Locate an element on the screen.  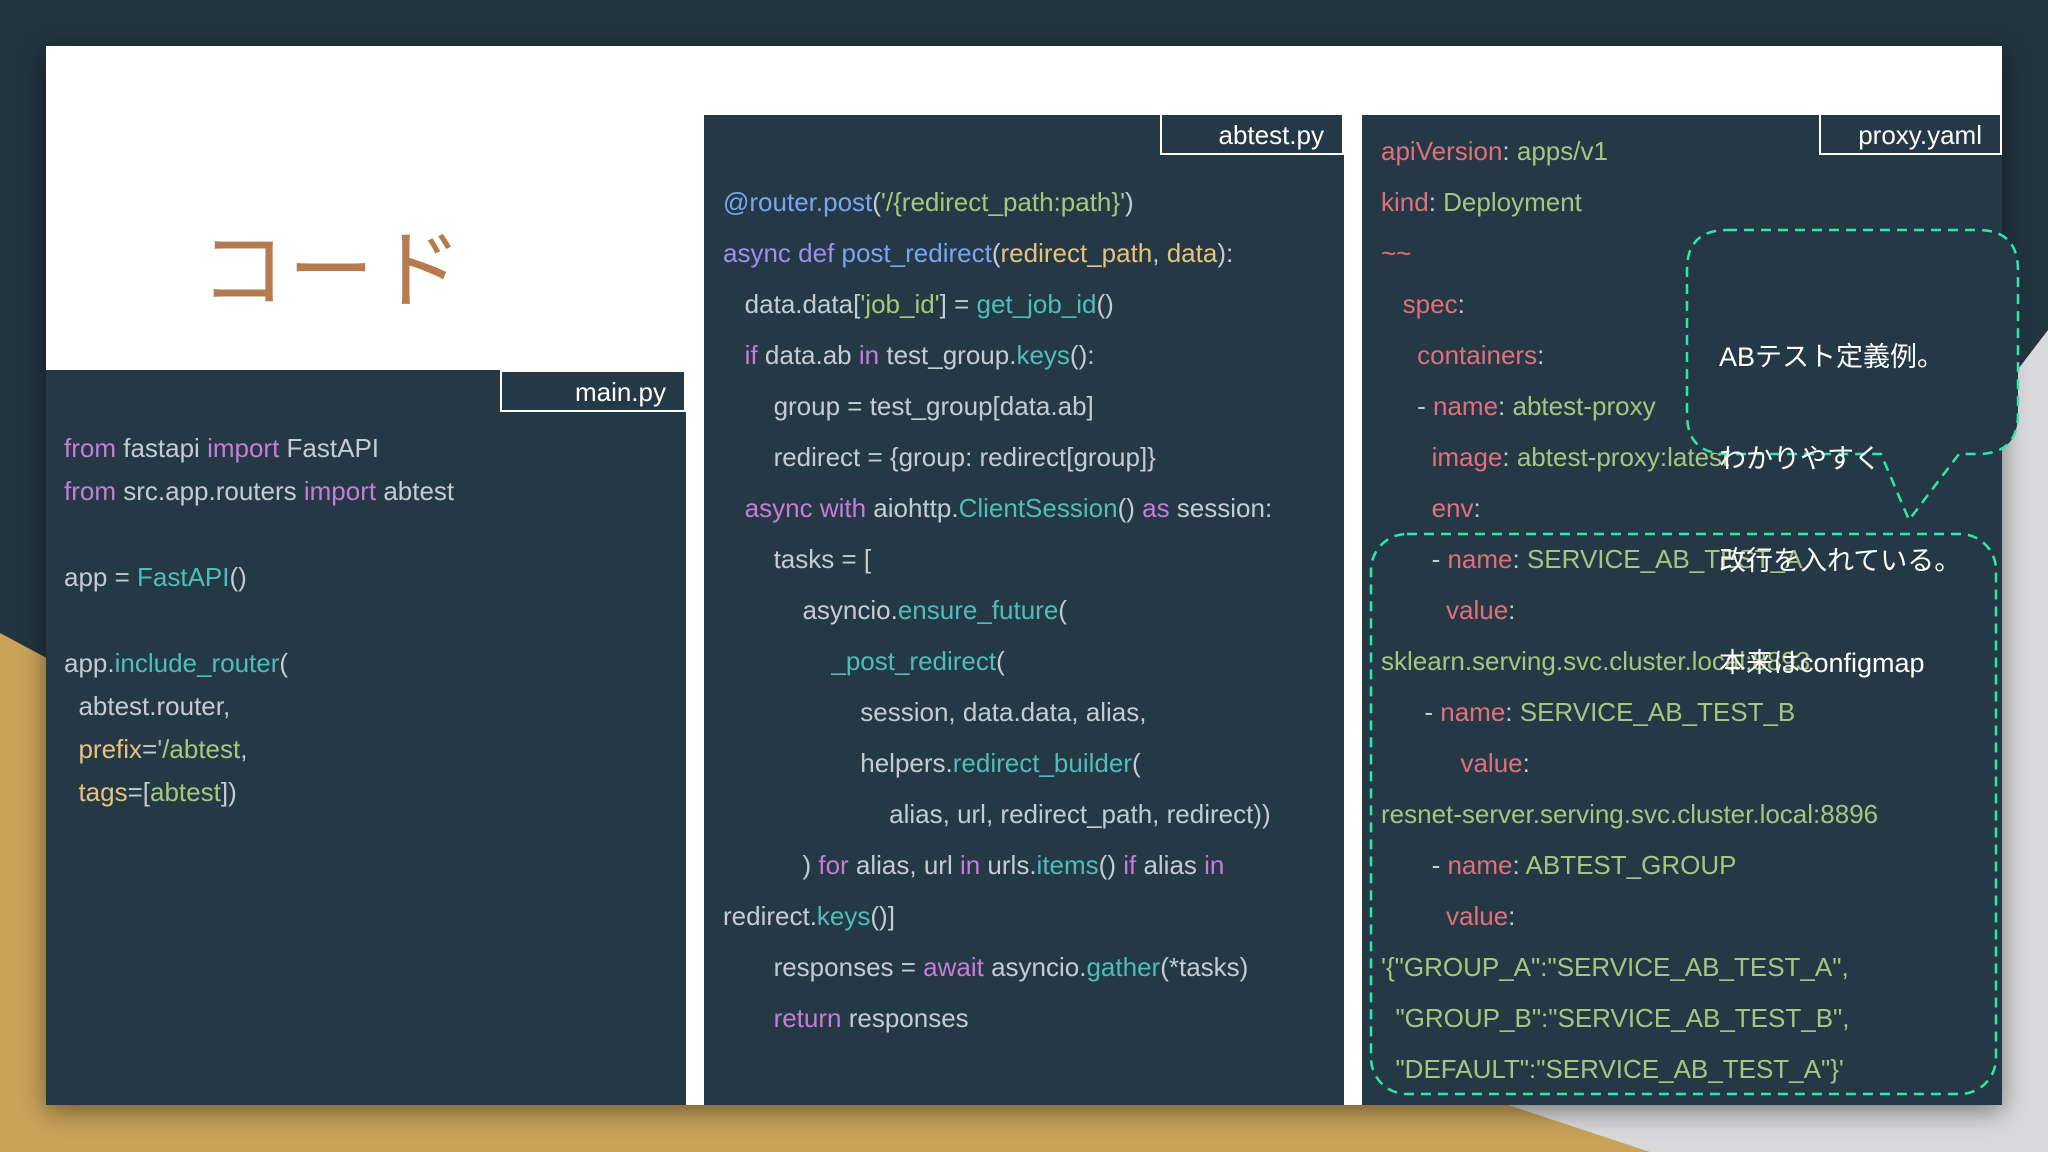
code-token: =[ is located at coordinates (139, 792).